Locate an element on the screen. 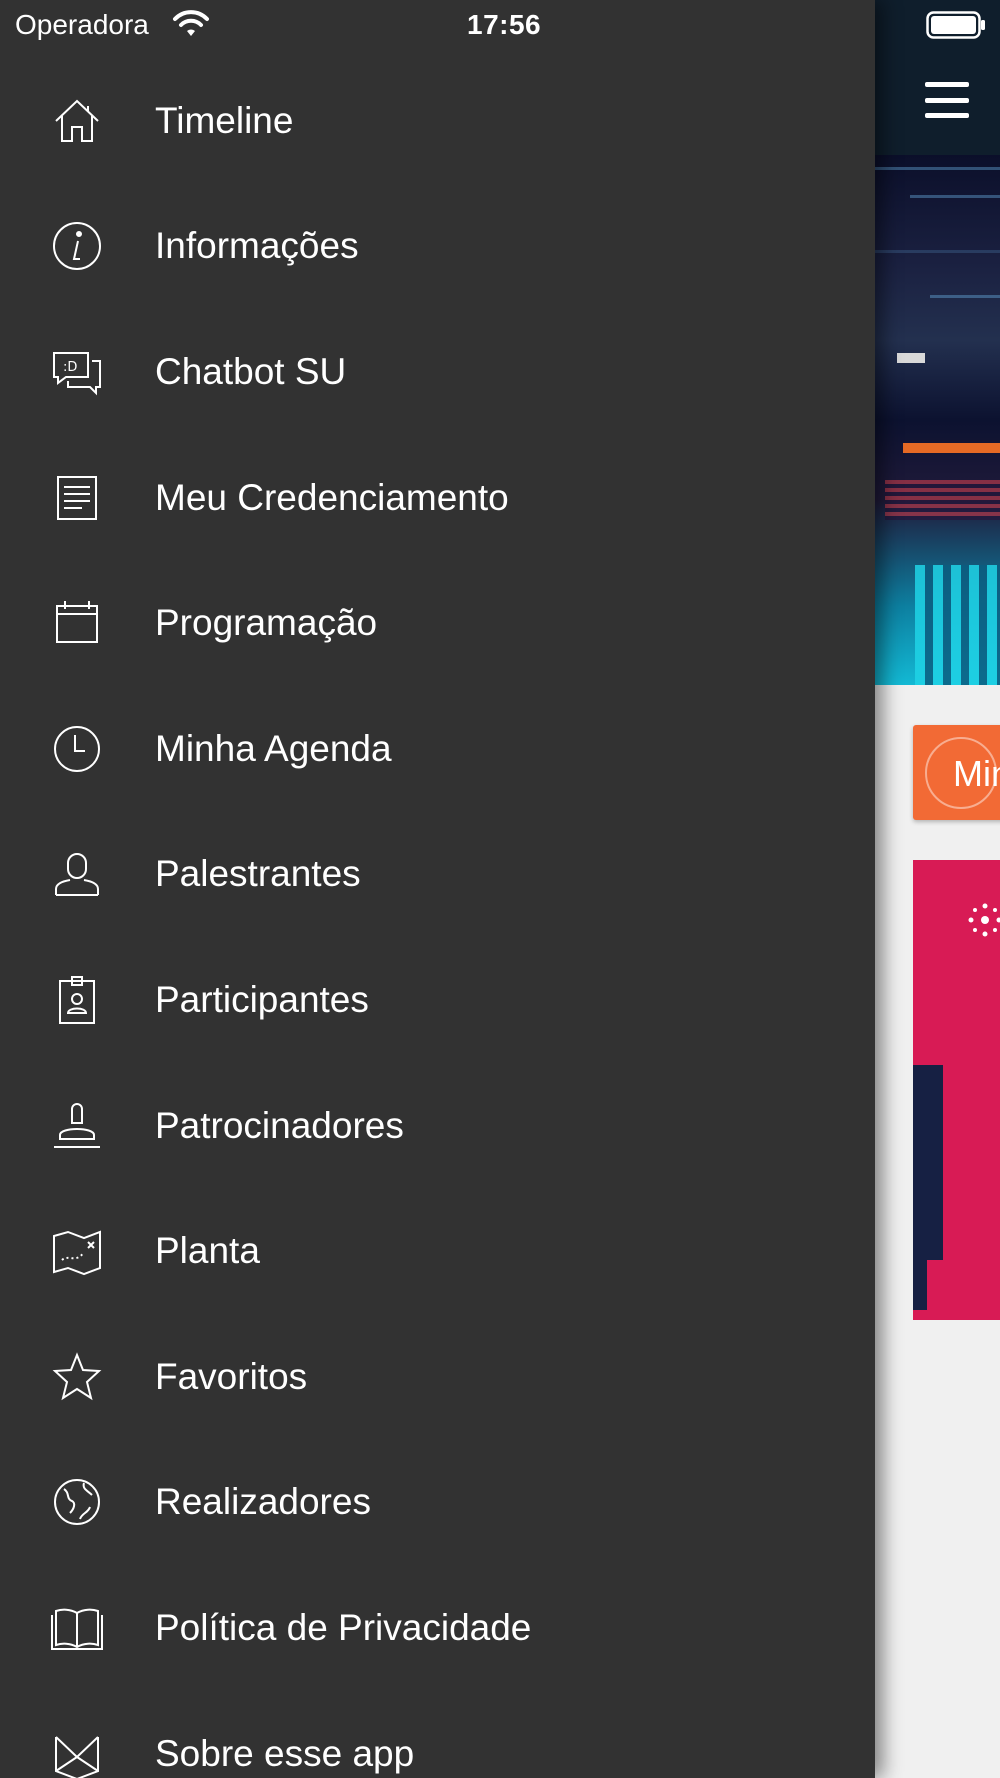 This screenshot has height=1778, width=1000. info-icon is located at coordinates (77, 246).